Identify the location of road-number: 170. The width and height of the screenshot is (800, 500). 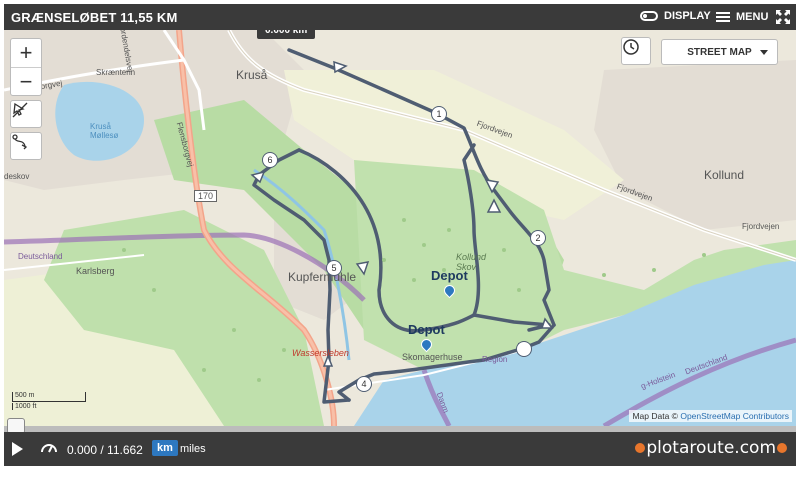
(206, 196).